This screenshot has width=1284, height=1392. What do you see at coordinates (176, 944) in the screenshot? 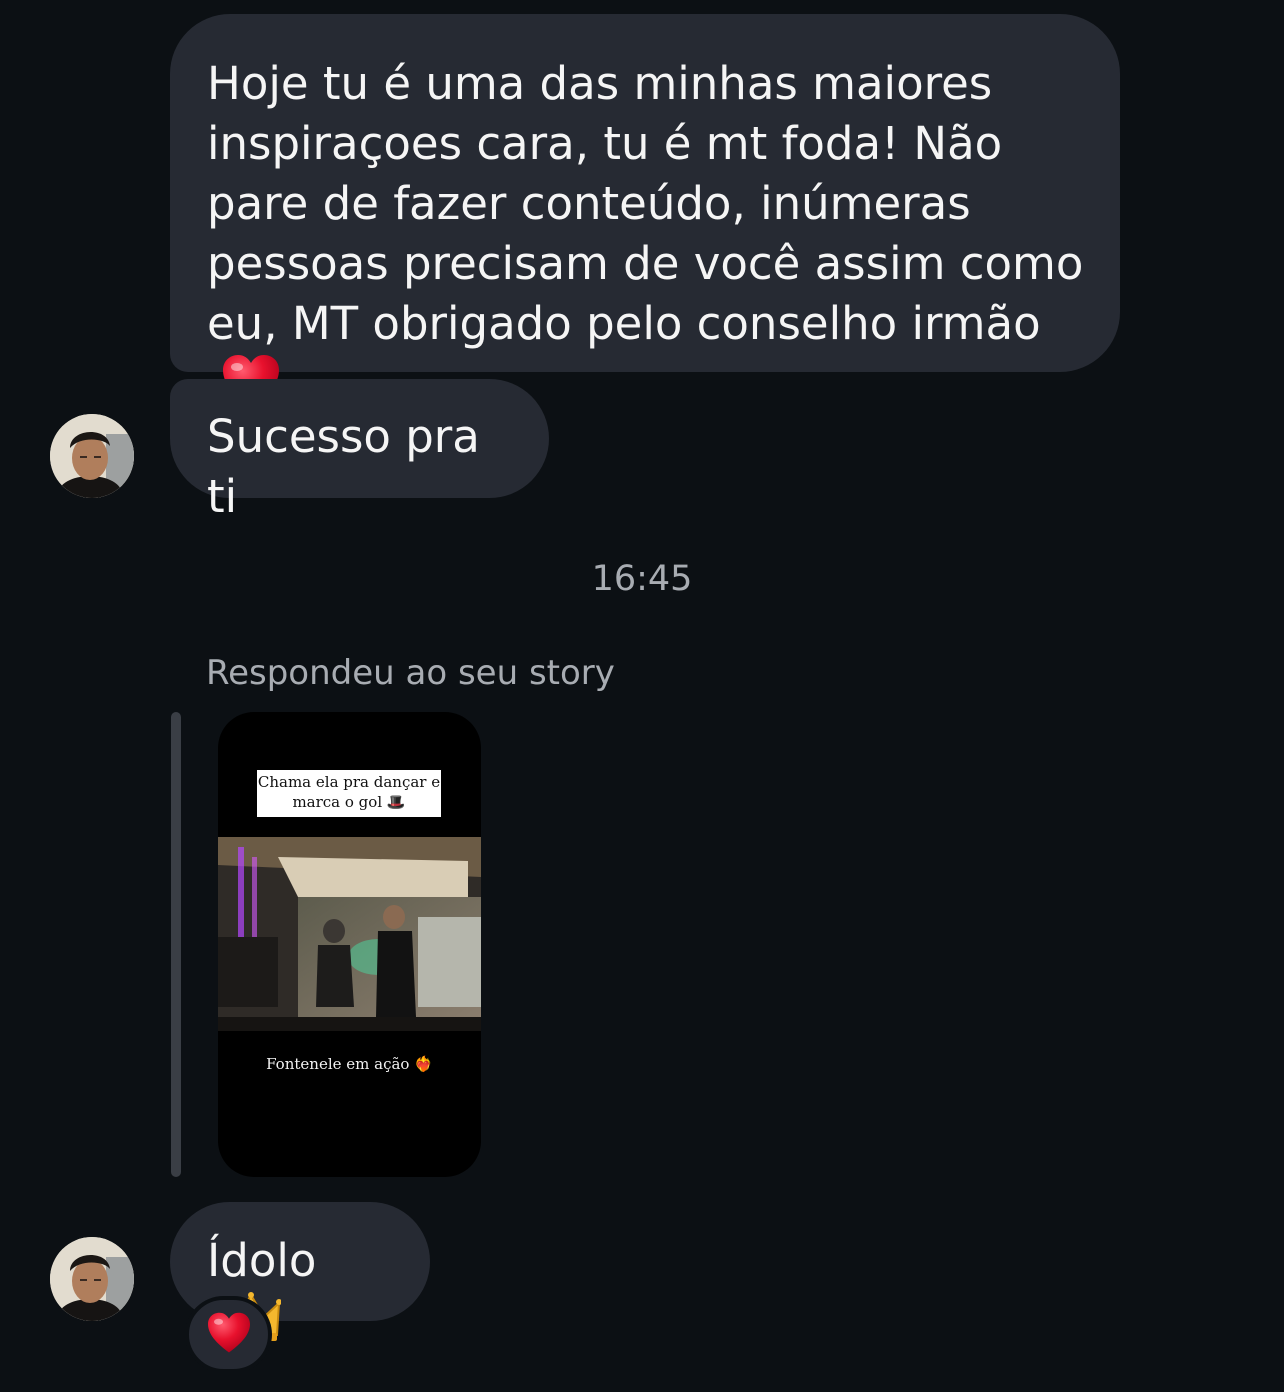
I see `reply-indicator-bar` at bounding box center [176, 944].